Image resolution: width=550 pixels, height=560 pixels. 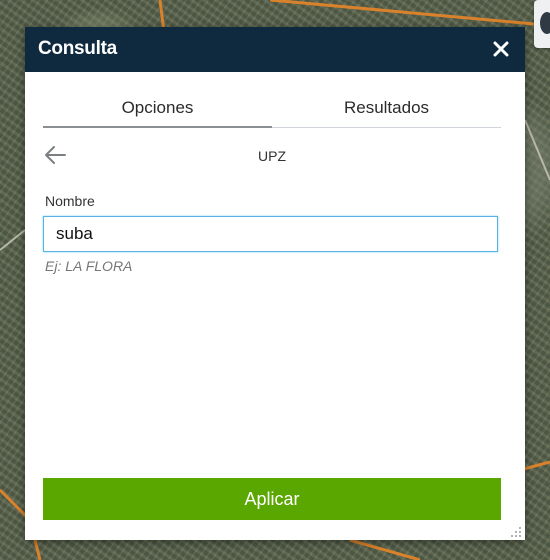 I want to click on panel-header: Consulta, so click(x=275, y=49).